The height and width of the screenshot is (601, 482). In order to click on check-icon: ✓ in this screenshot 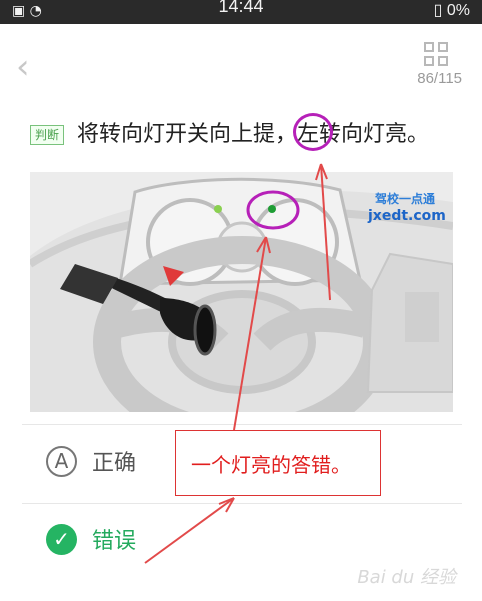, I will do `click(61, 539)`.